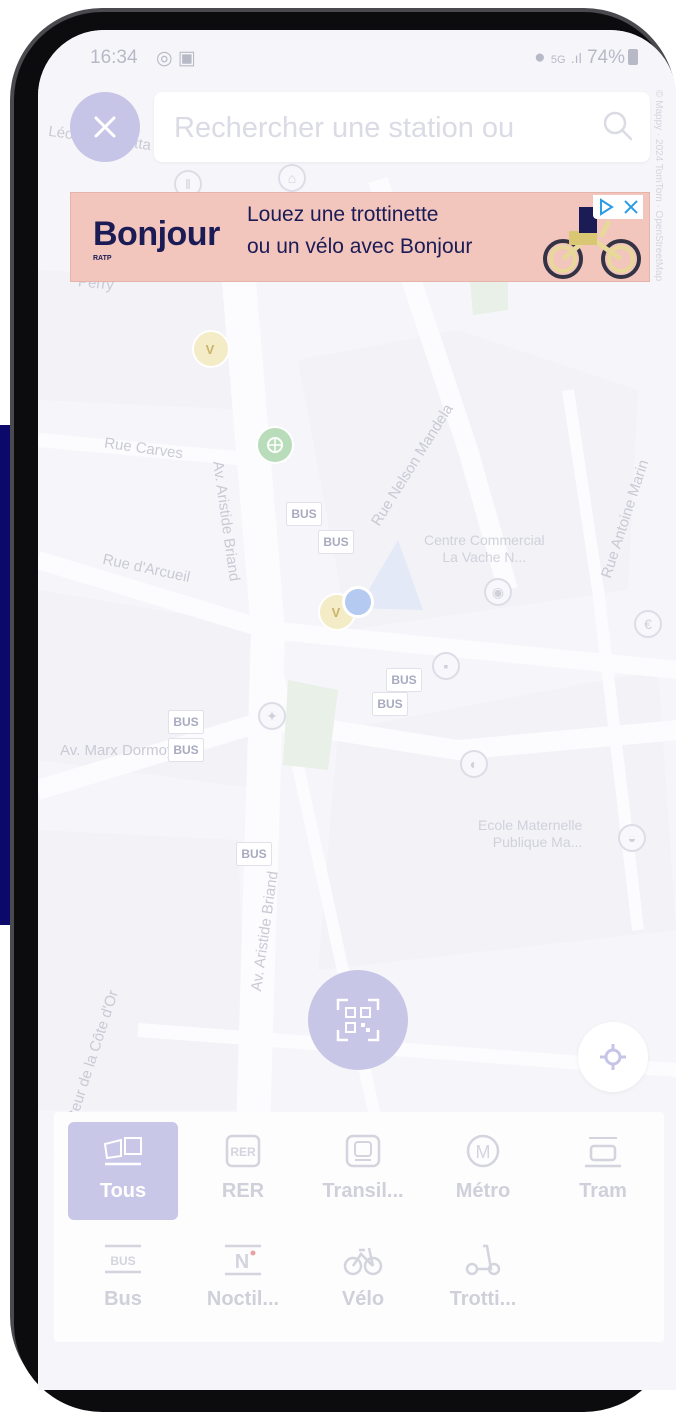 The height and width of the screenshot is (1412, 676). What do you see at coordinates (363, 1299) in the screenshot?
I see `filter-label: Vélo` at bounding box center [363, 1299].